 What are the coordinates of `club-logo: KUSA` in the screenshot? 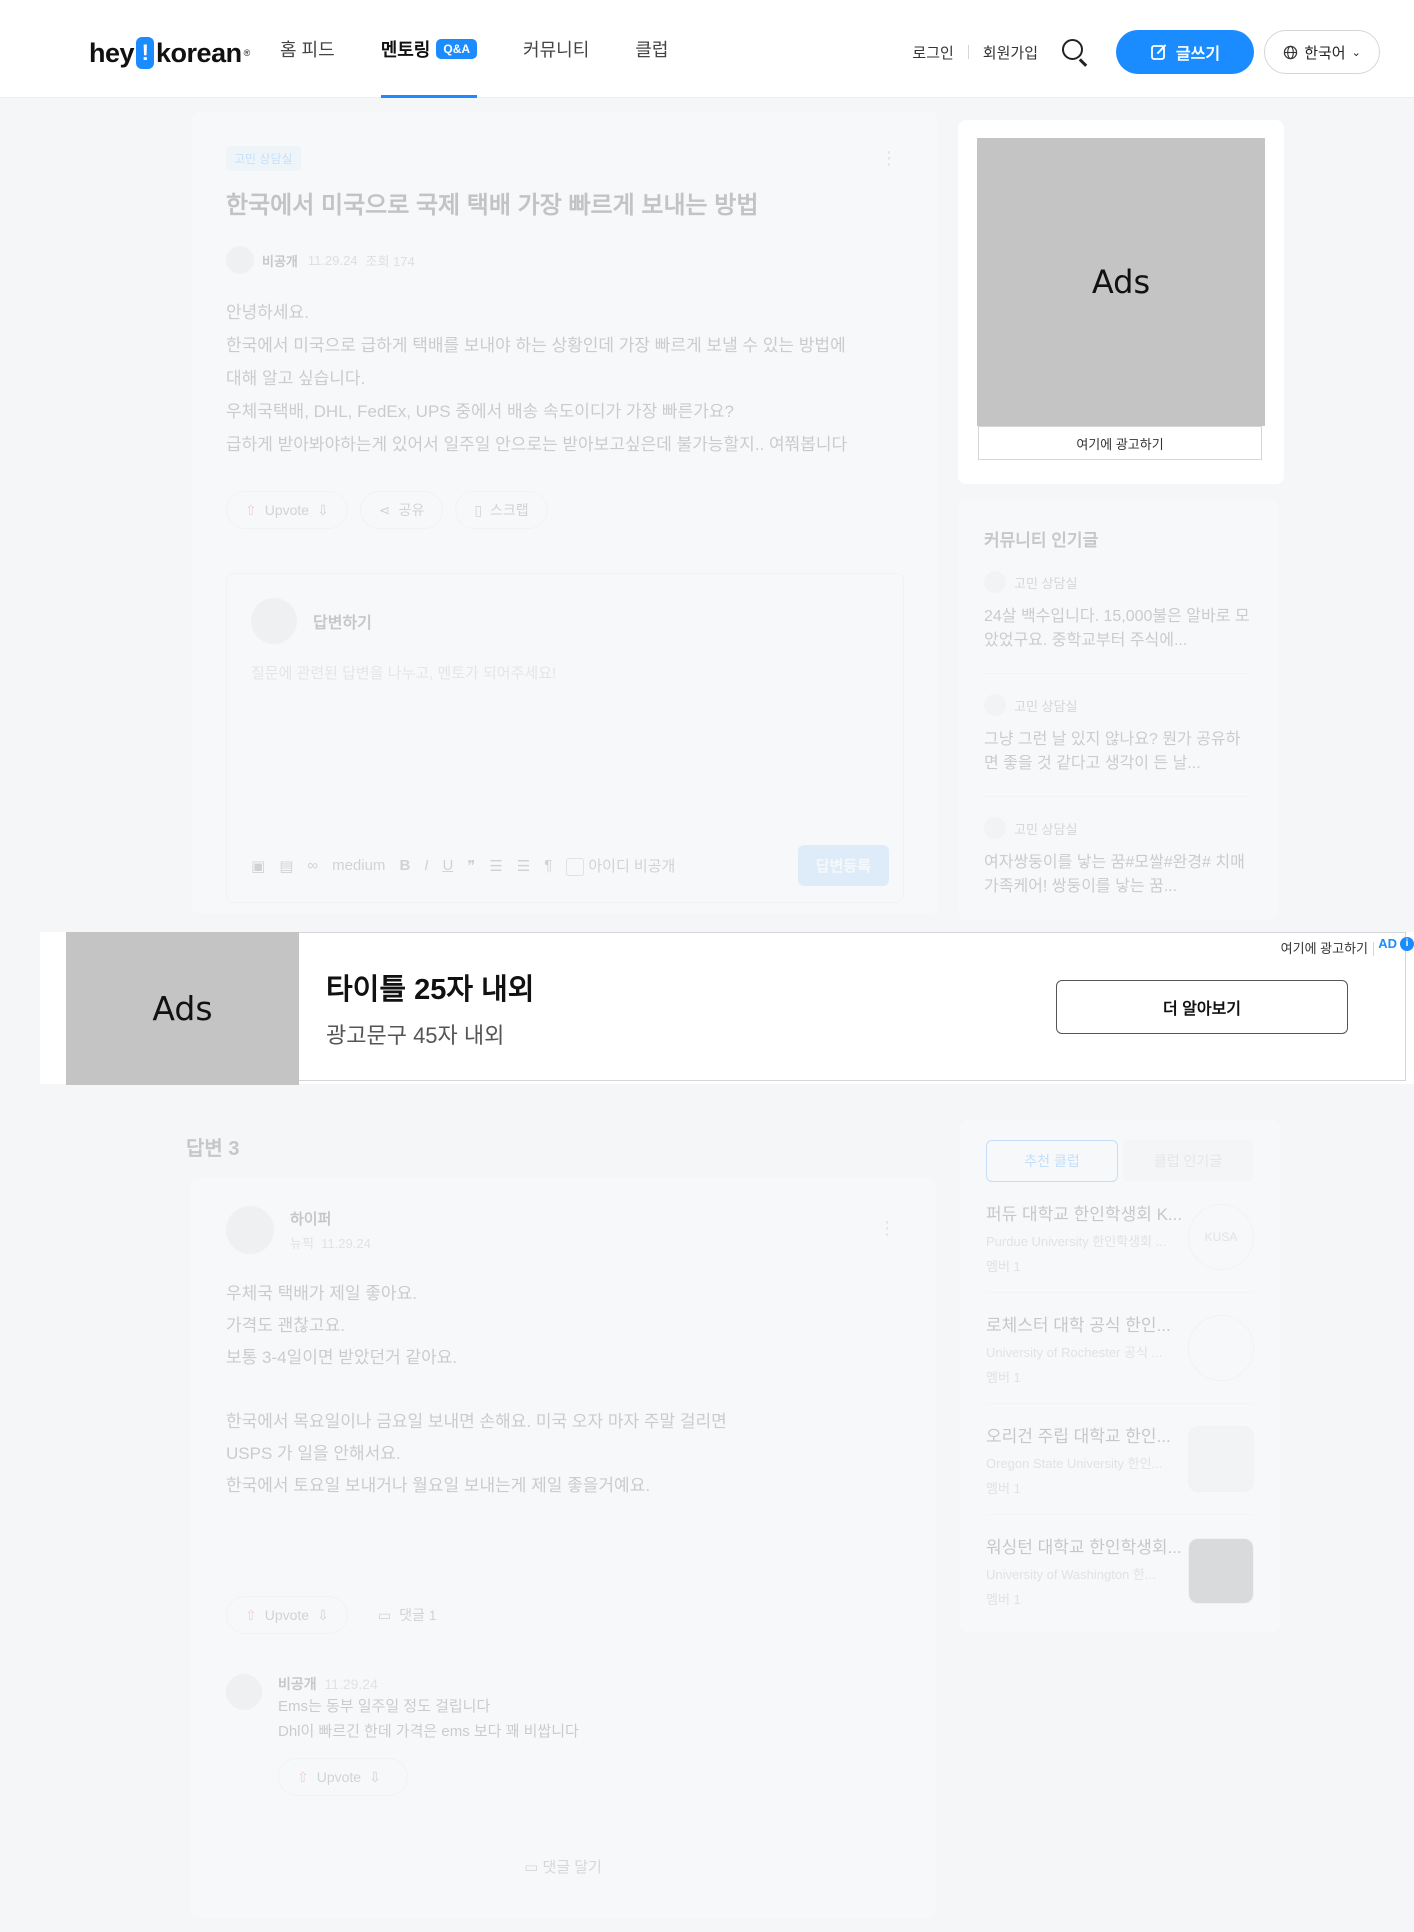 It's located at (1221, 1237).